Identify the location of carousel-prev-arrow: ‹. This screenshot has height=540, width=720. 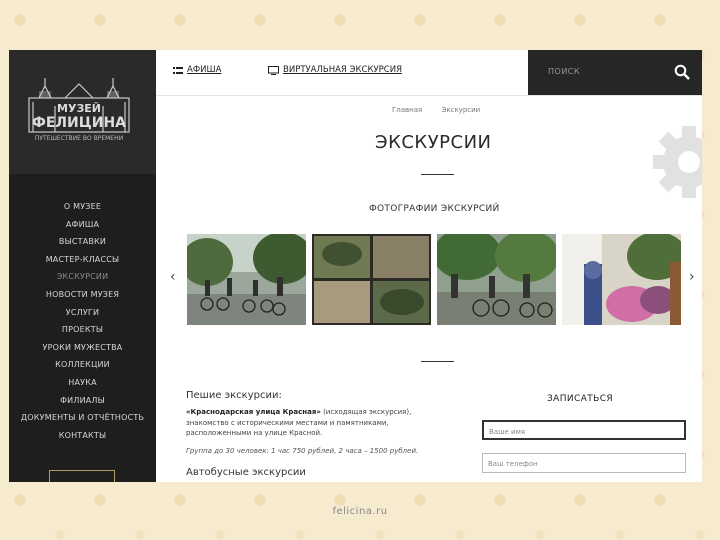
(173, 277).